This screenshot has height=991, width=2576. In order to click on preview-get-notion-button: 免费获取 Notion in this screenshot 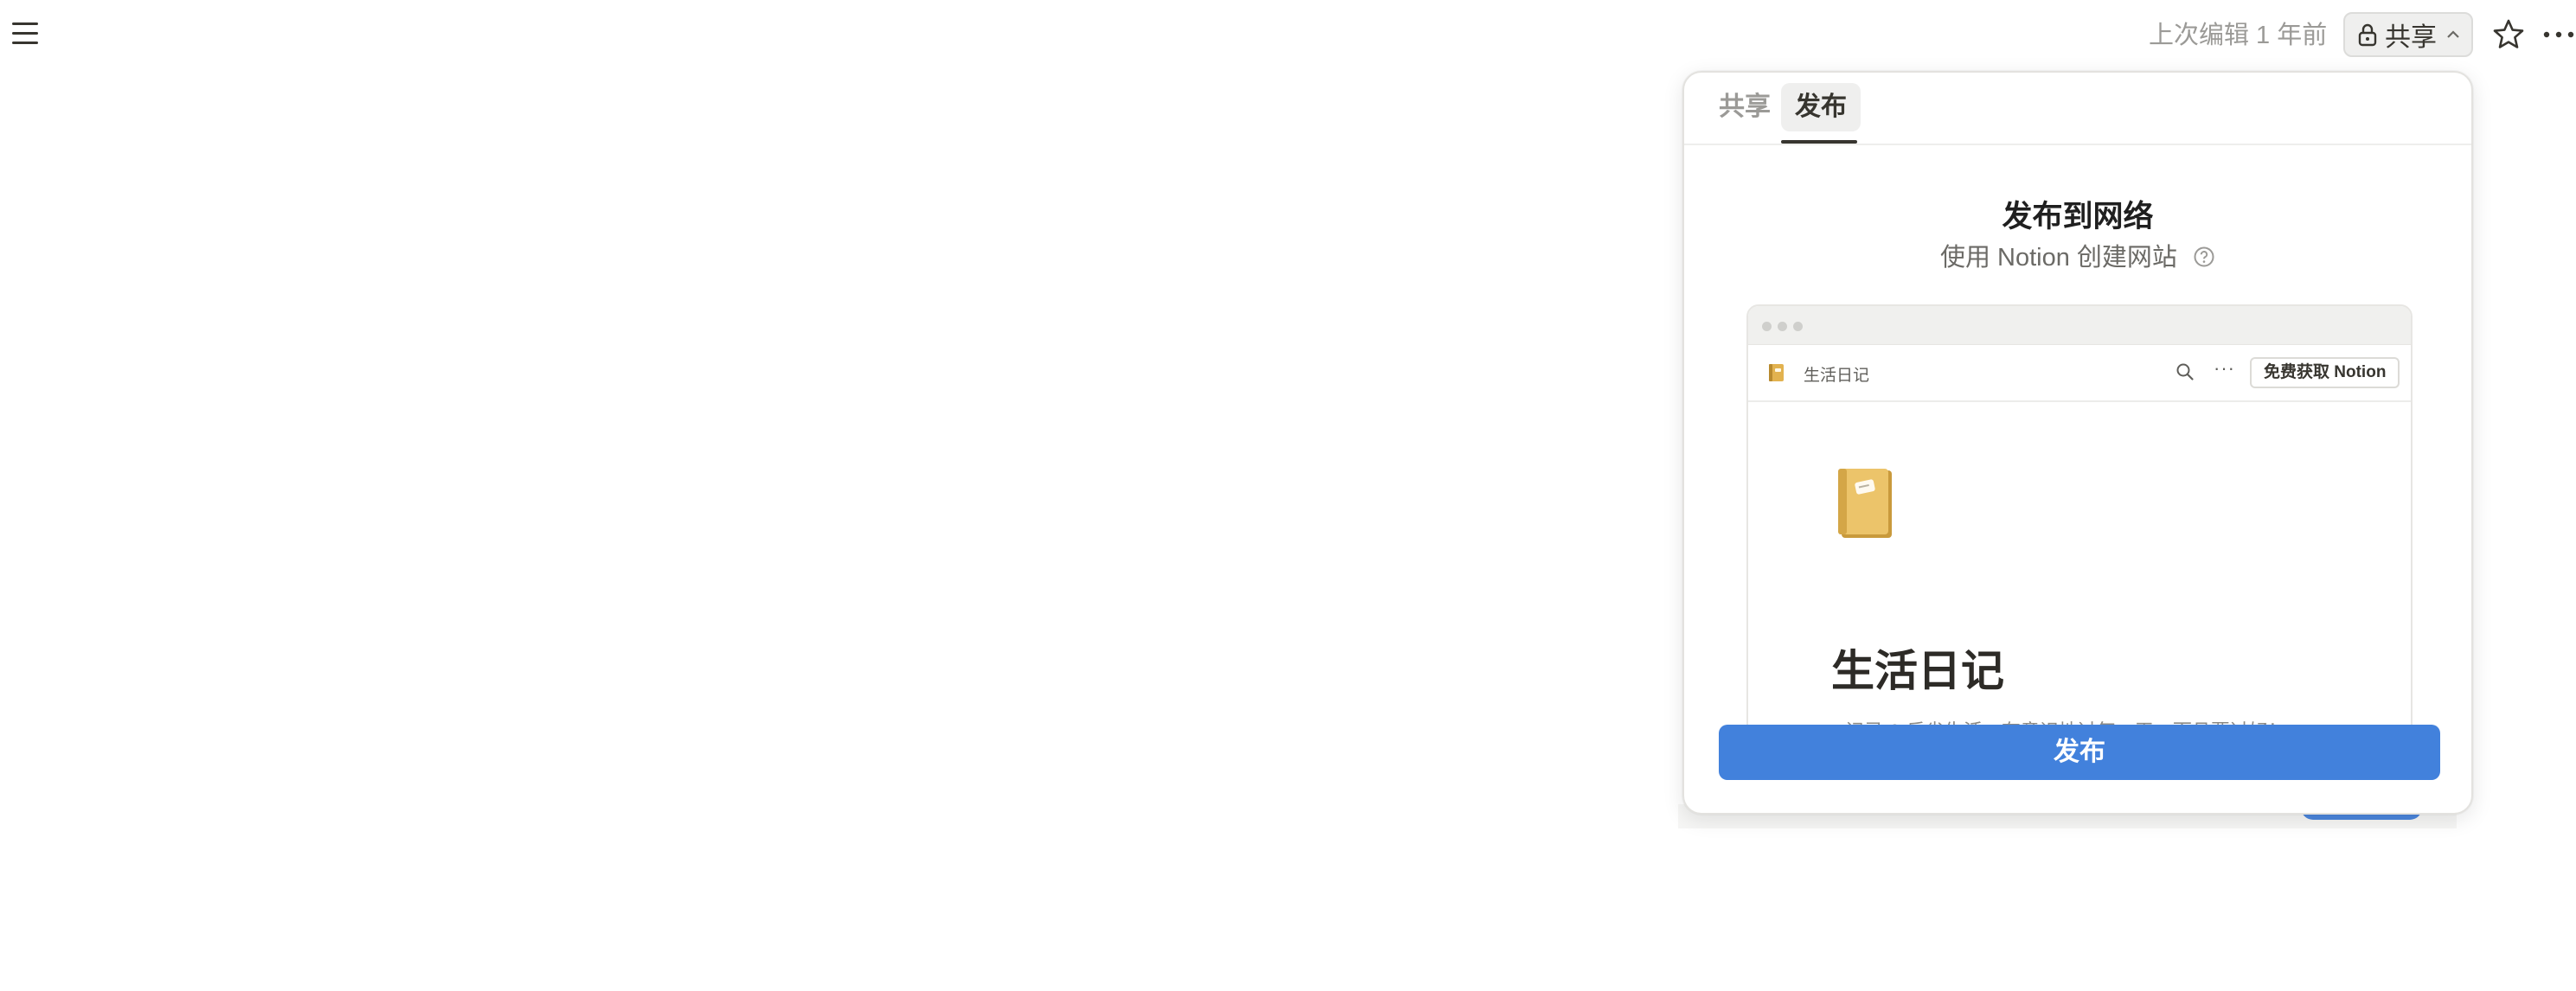, I will do `click(2325, 372)`.